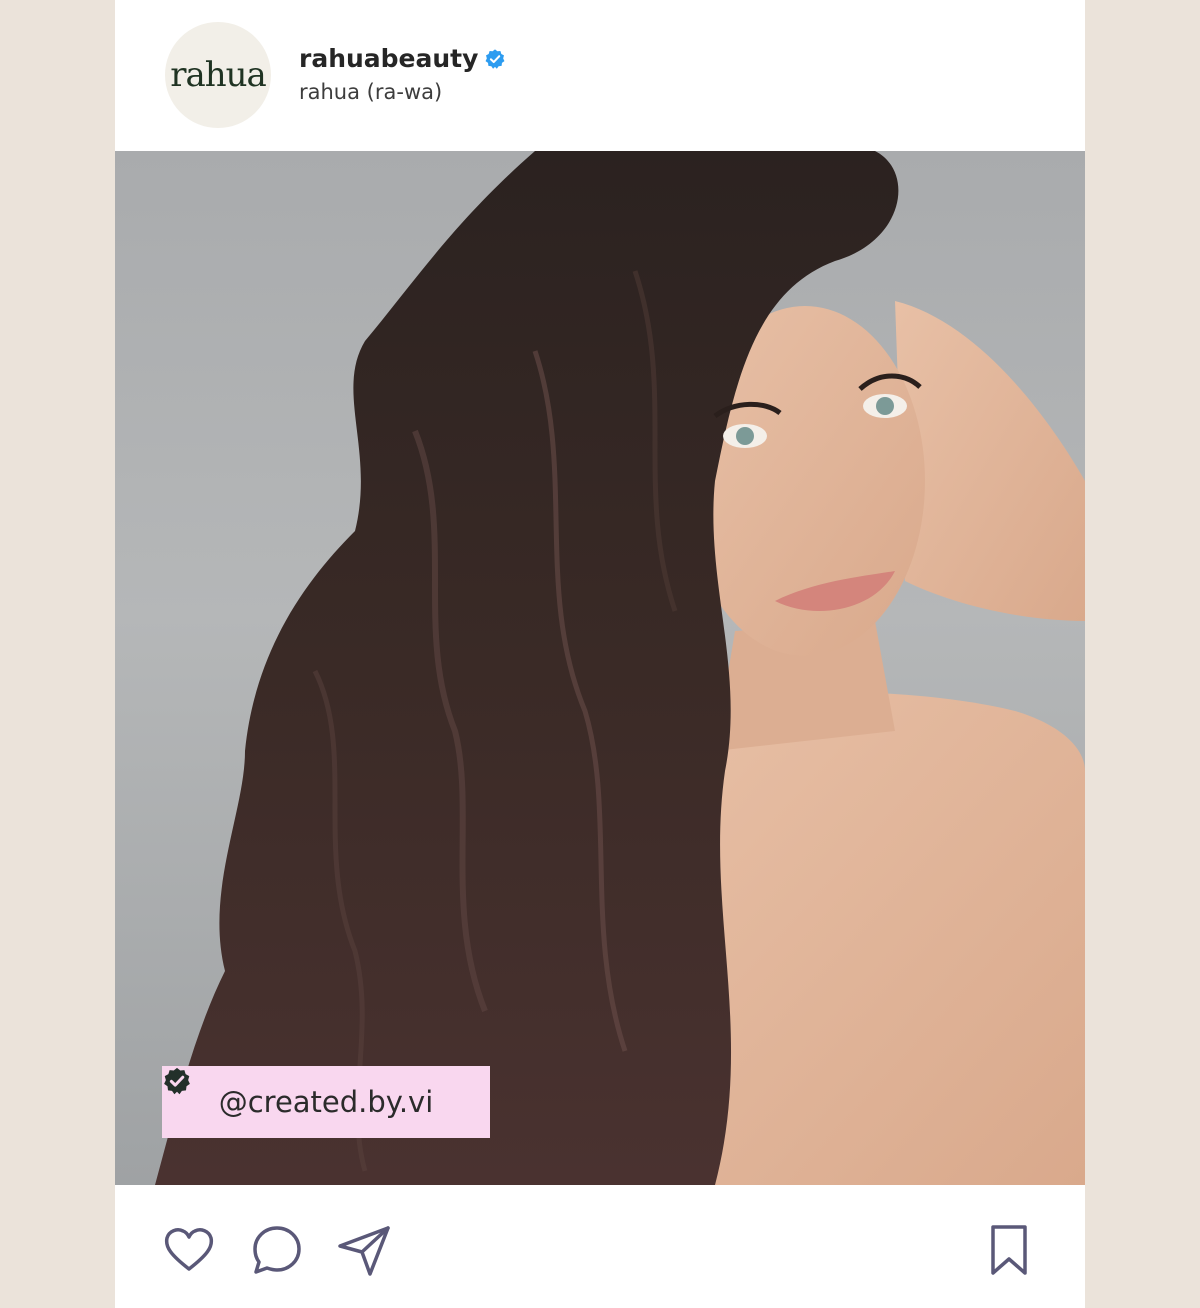  I want to click on comment-button, so click(277, 1250).